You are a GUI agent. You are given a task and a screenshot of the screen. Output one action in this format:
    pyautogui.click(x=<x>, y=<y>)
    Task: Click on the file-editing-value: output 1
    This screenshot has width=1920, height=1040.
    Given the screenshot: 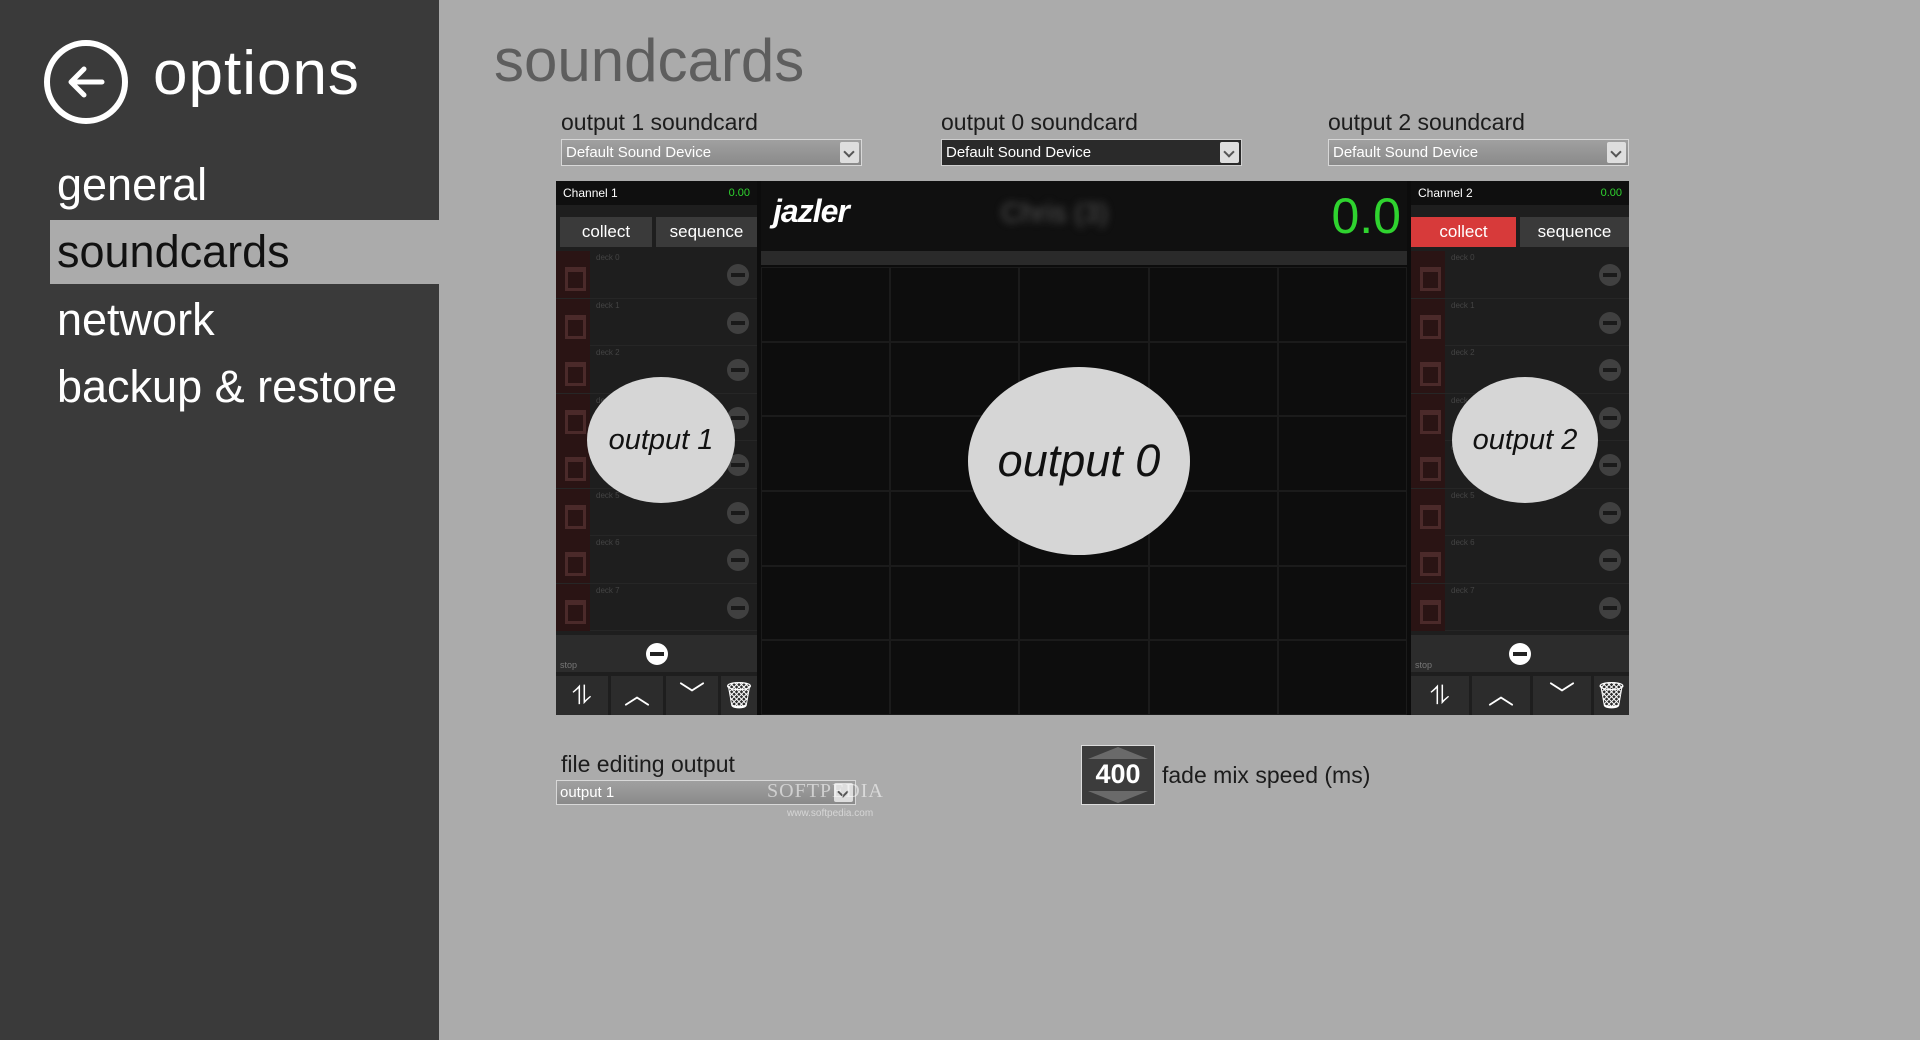 What is the action you would take?
    pyautogui.click(x=587, y=792)
    